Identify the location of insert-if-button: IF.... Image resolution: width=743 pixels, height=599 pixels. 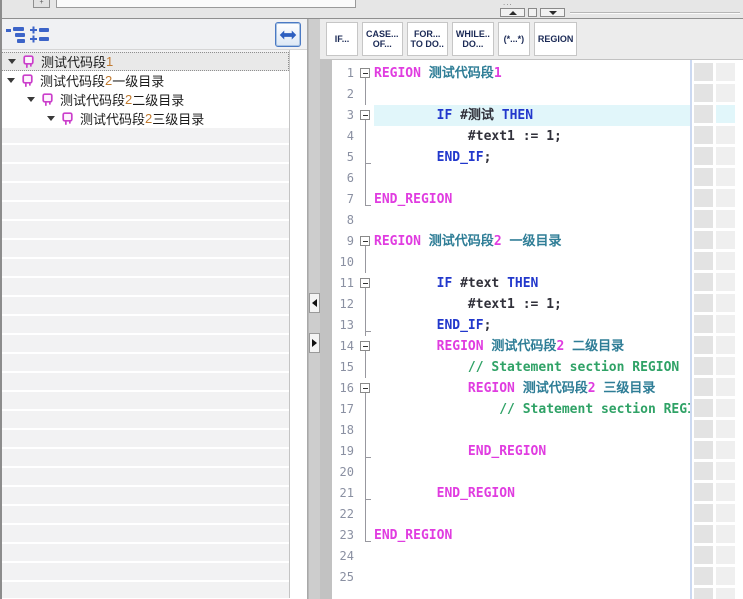
(342, 39).